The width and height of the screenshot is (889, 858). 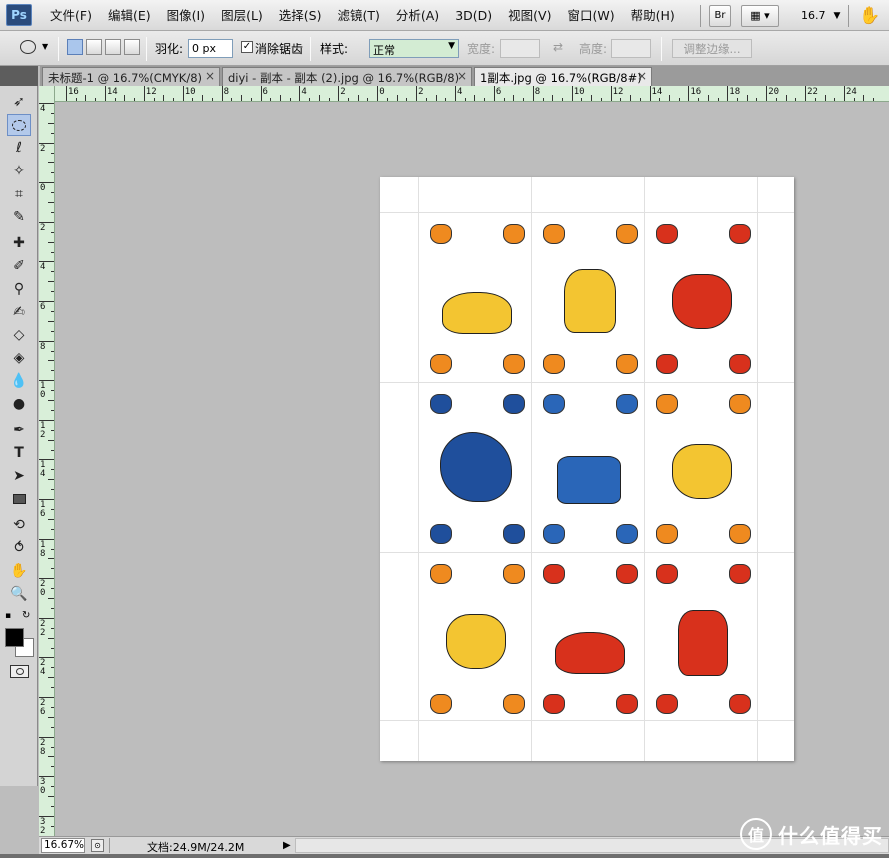 I want to click on window-bottom-edge, so click(x=444, y=856).